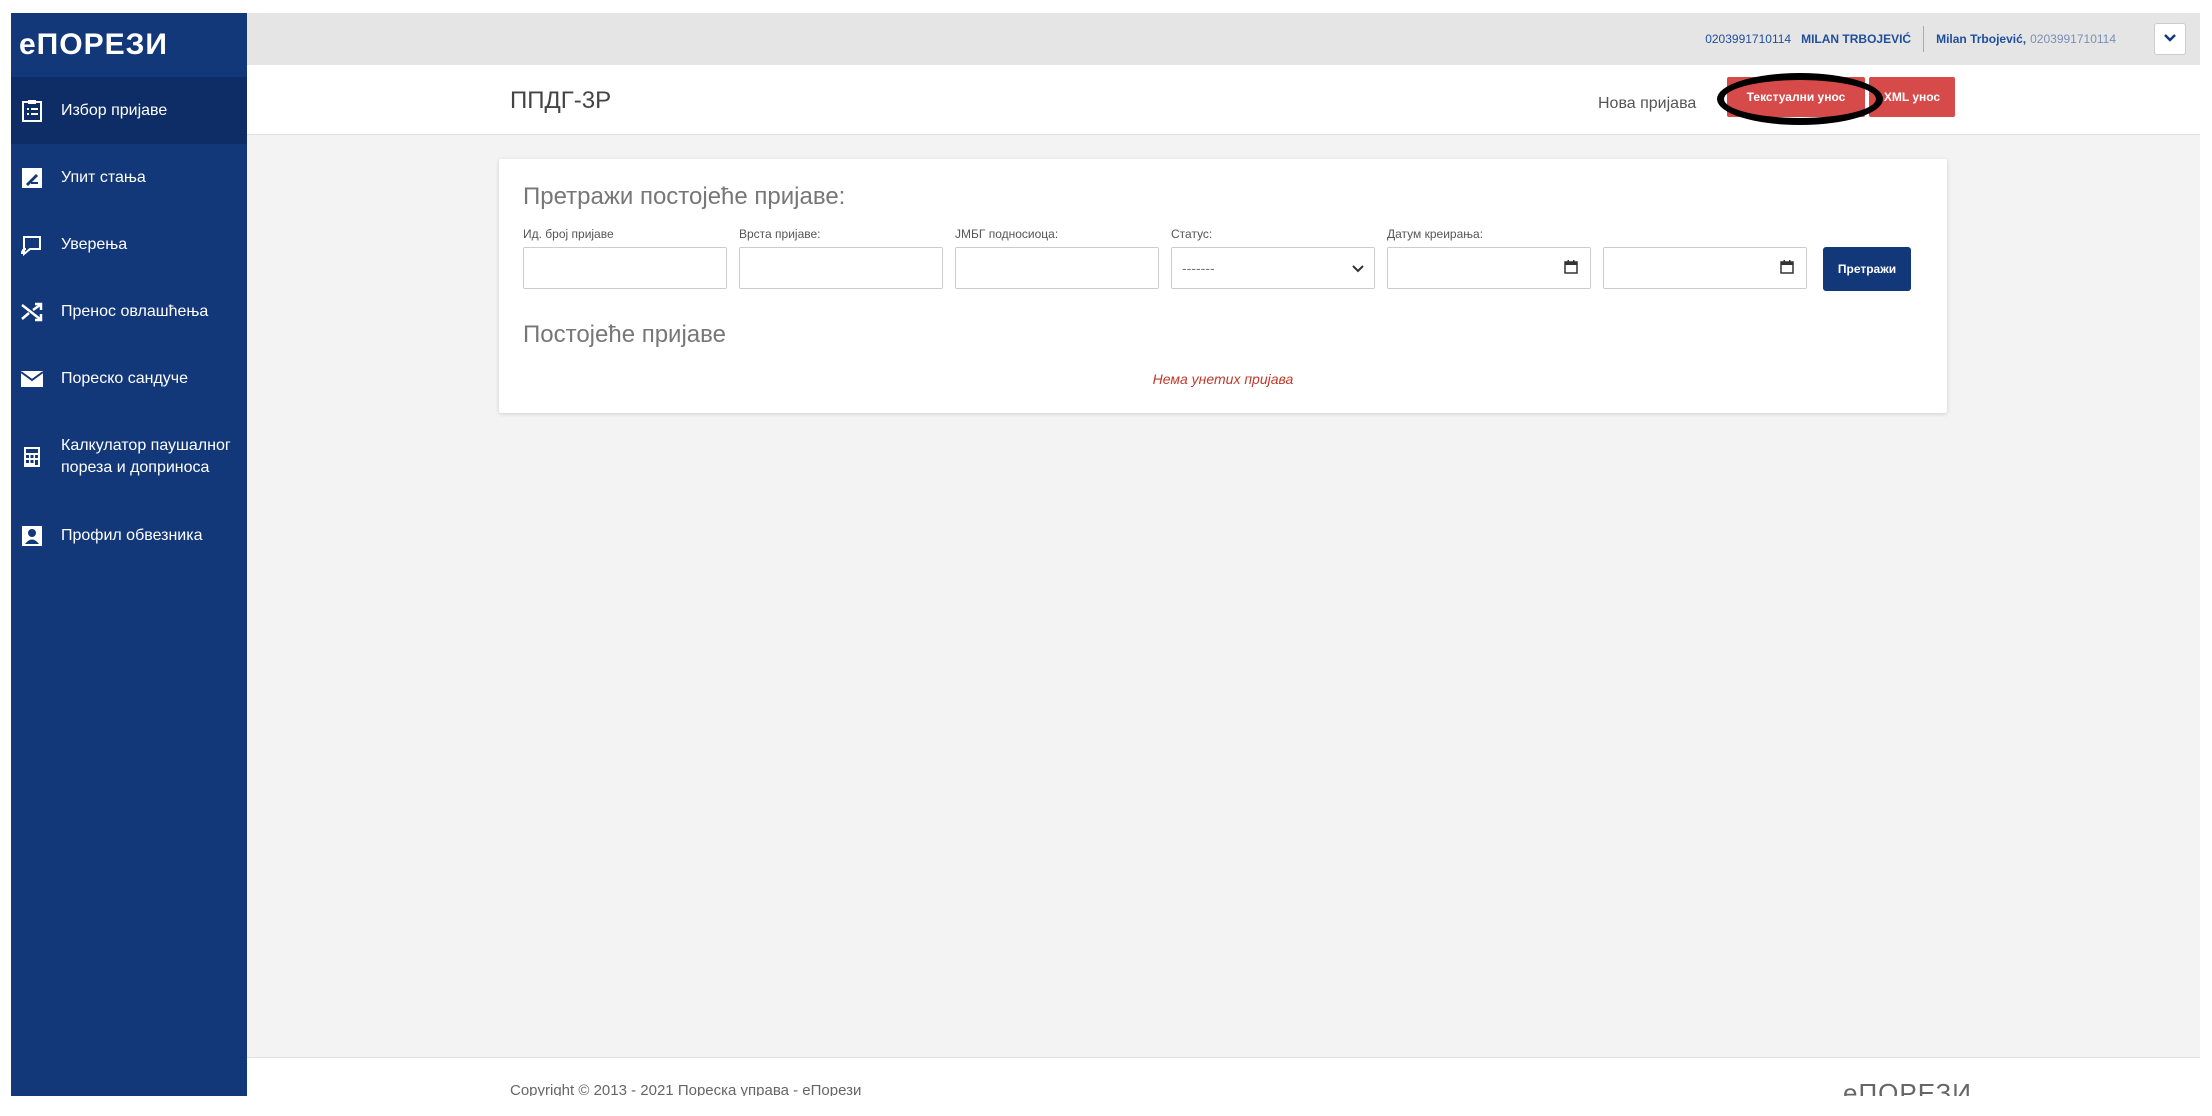 Image resolution: width=2212 pixels, height=1116 pixels. I want to click on sidebar-item-label: Калкулатор паушалног пореза и доприноса, so click(146, 456).